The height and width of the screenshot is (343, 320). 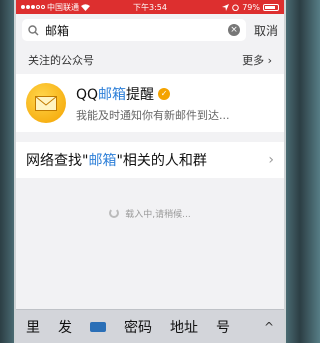 I want to click on clear-icon: ×, so click(x=233, y=30).